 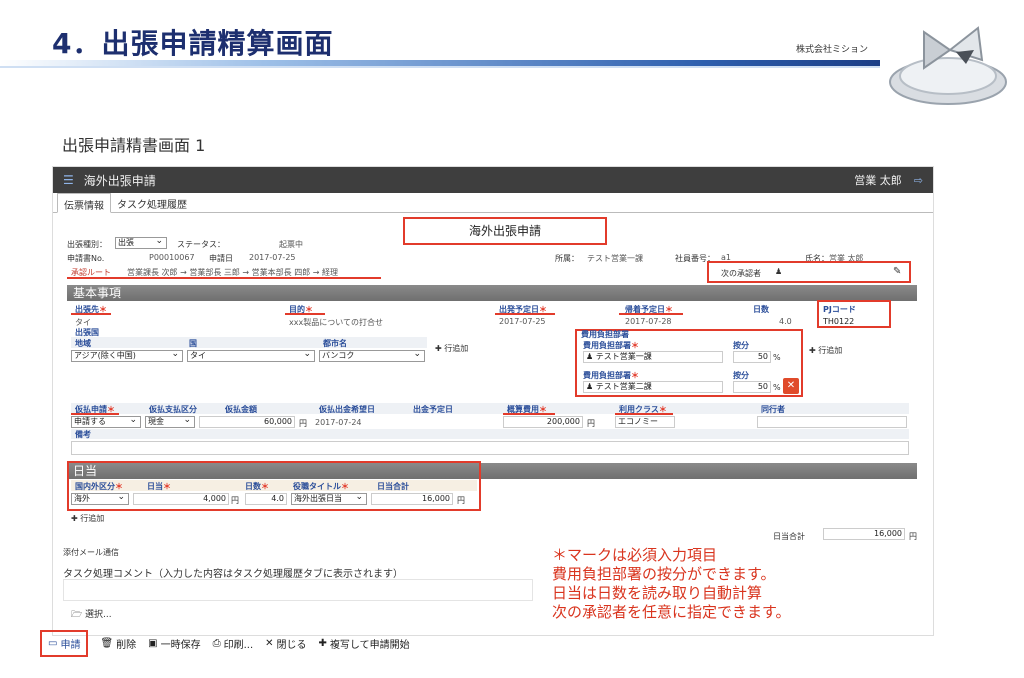 What do you see at coordinates (100, 498) in the screenshot?
I see `daily-type-select: 海外` at bounding box center [100, 498].